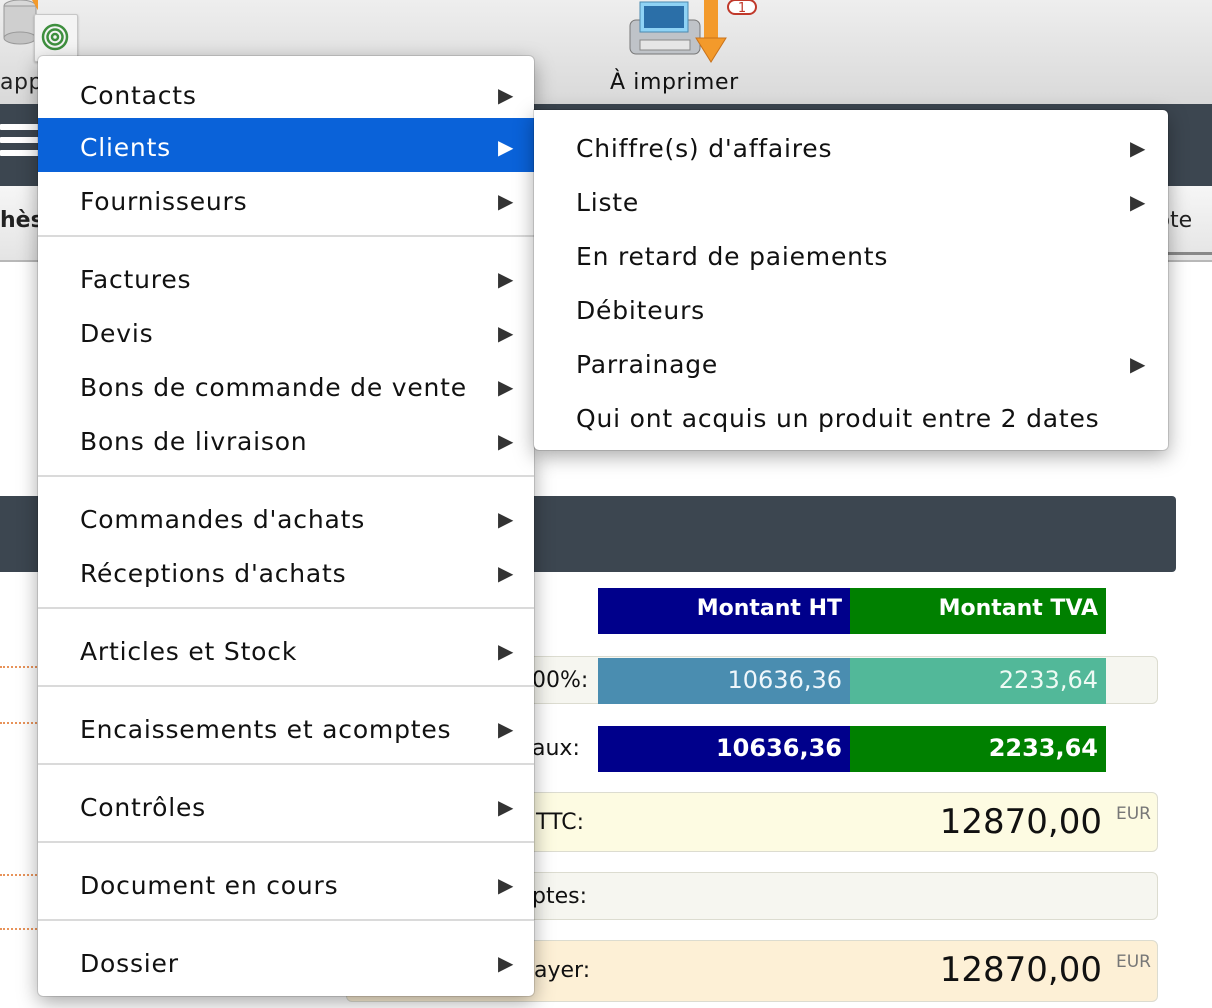 The height and width of the screenshot is (1008, 1212). What do you see at coordinates (838, 418) in the screenshot?
I see `menu-item-label: Qui ont acquis un produit entre 2 dates` at bounding box center [838, 418].